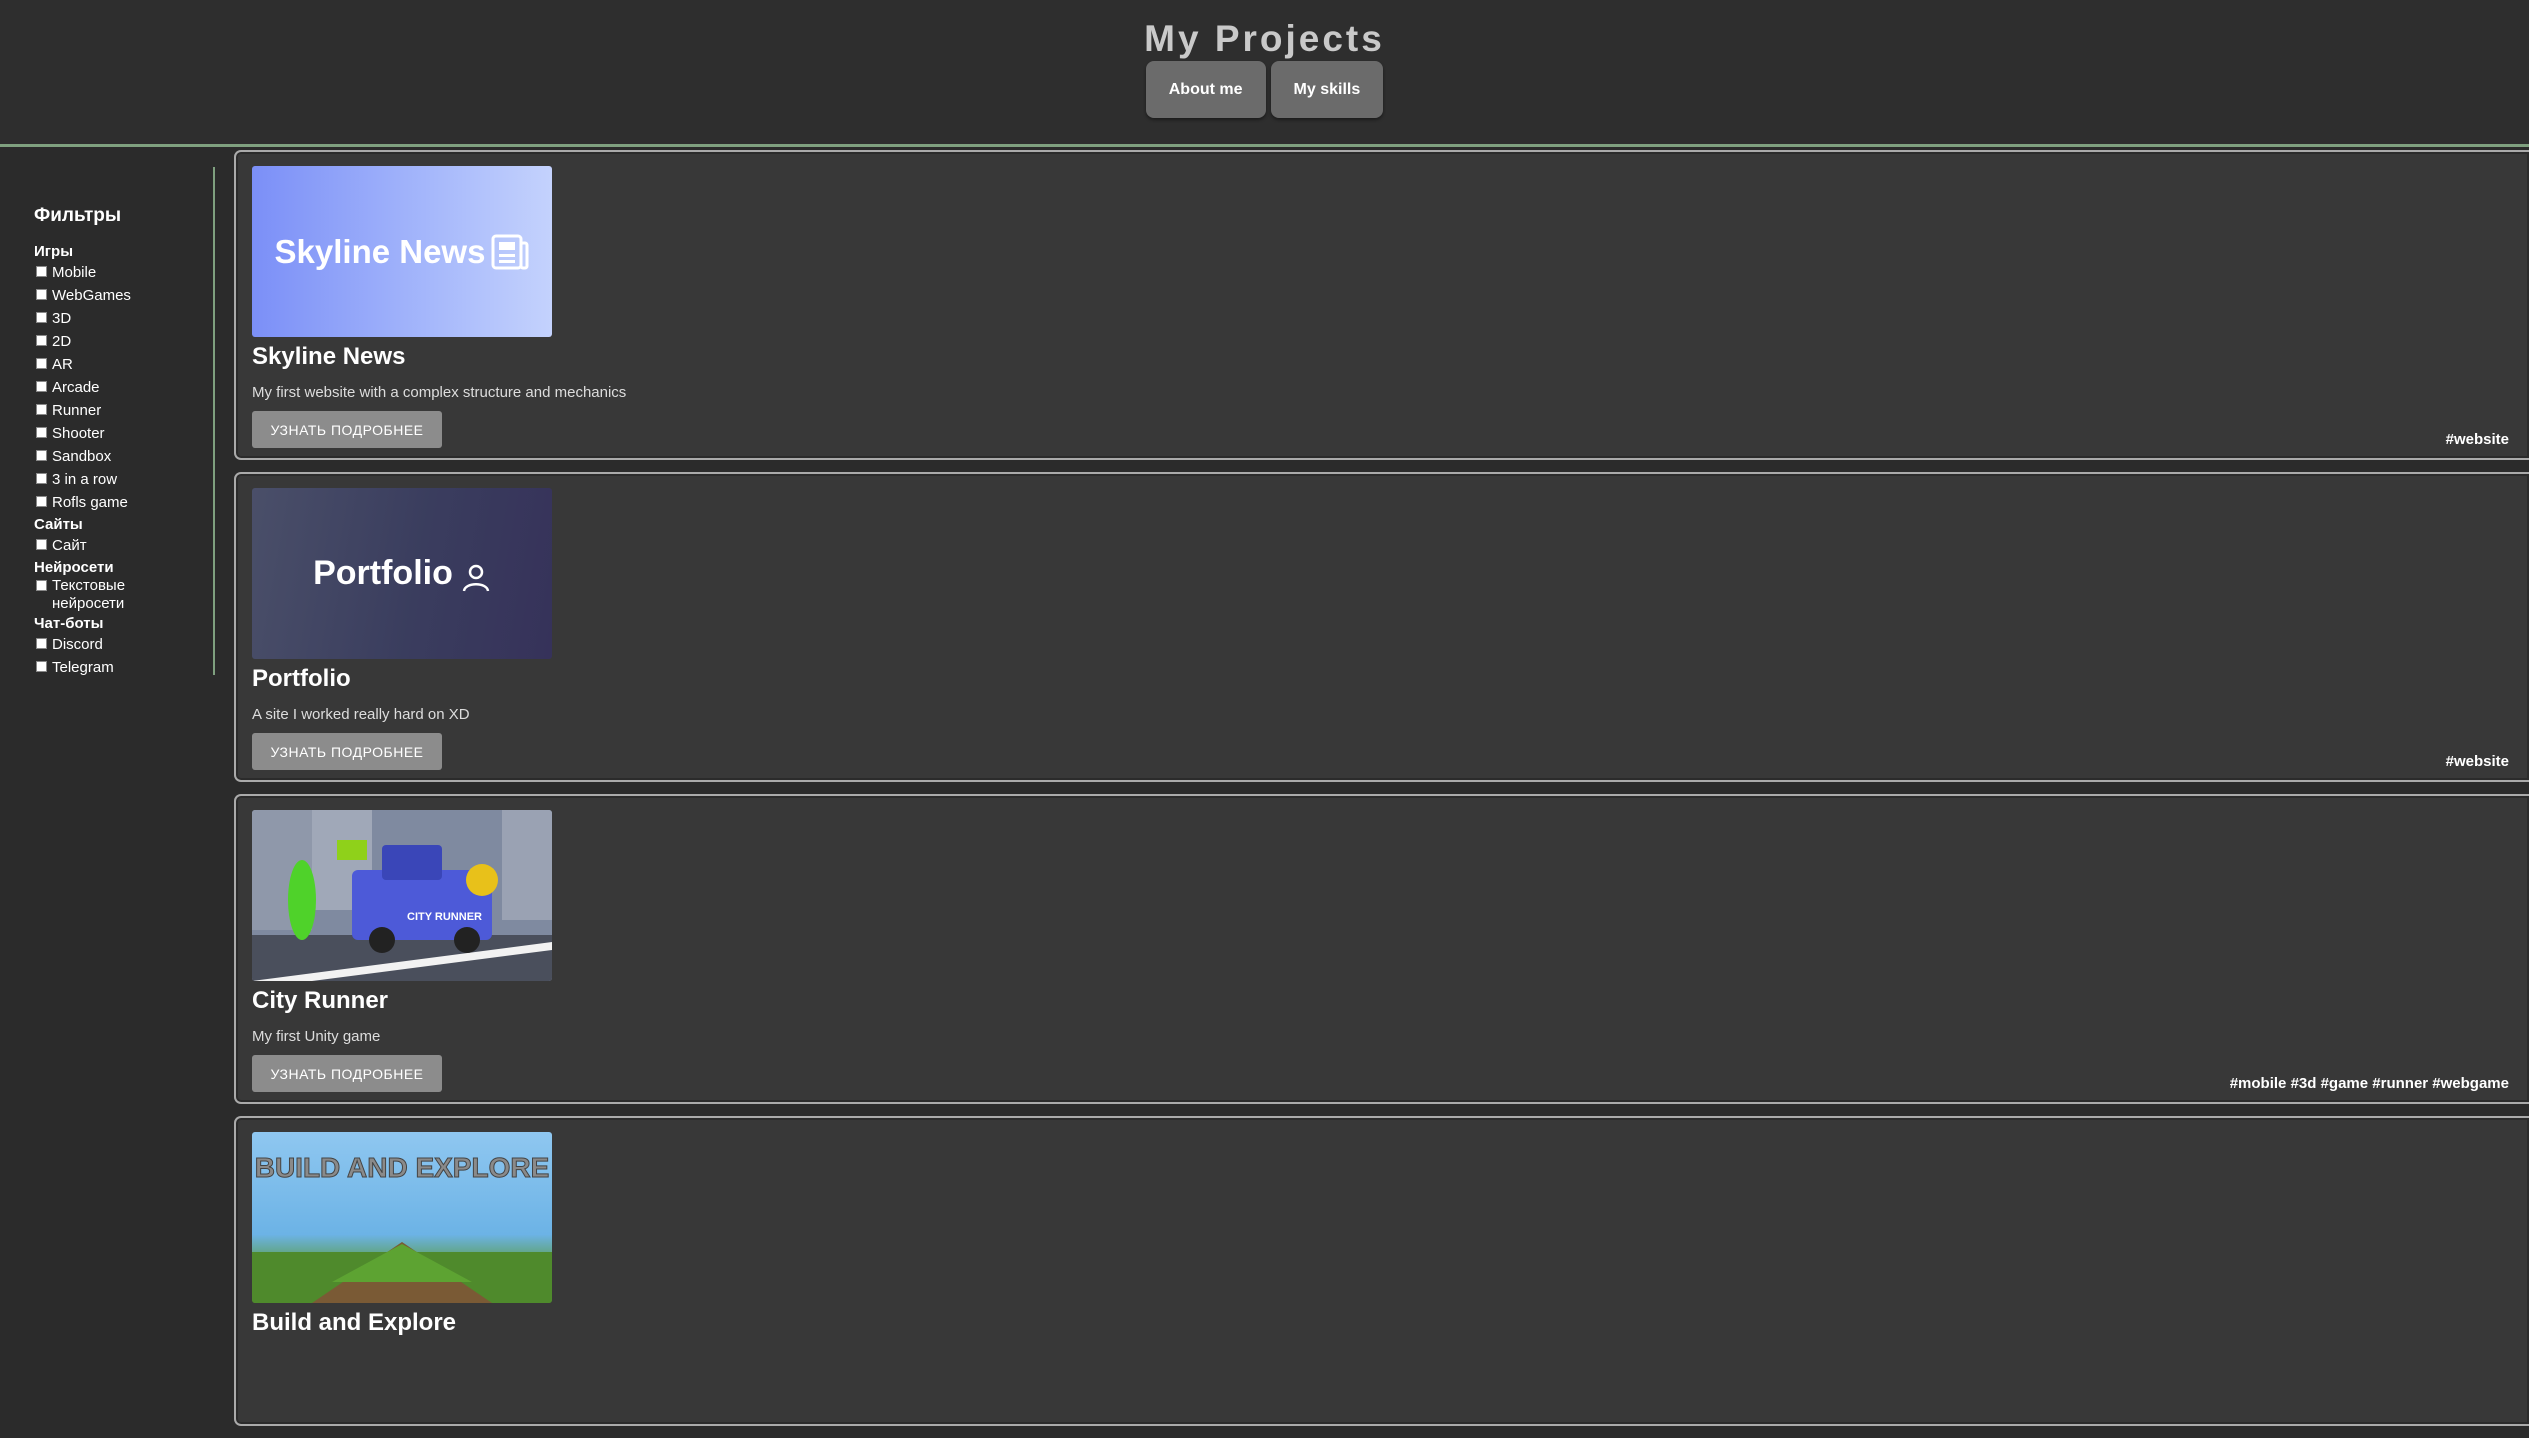  Describe the element at coordinates (82, 456) in the screenshot. I see `filter-label: Sandbox` at that location.